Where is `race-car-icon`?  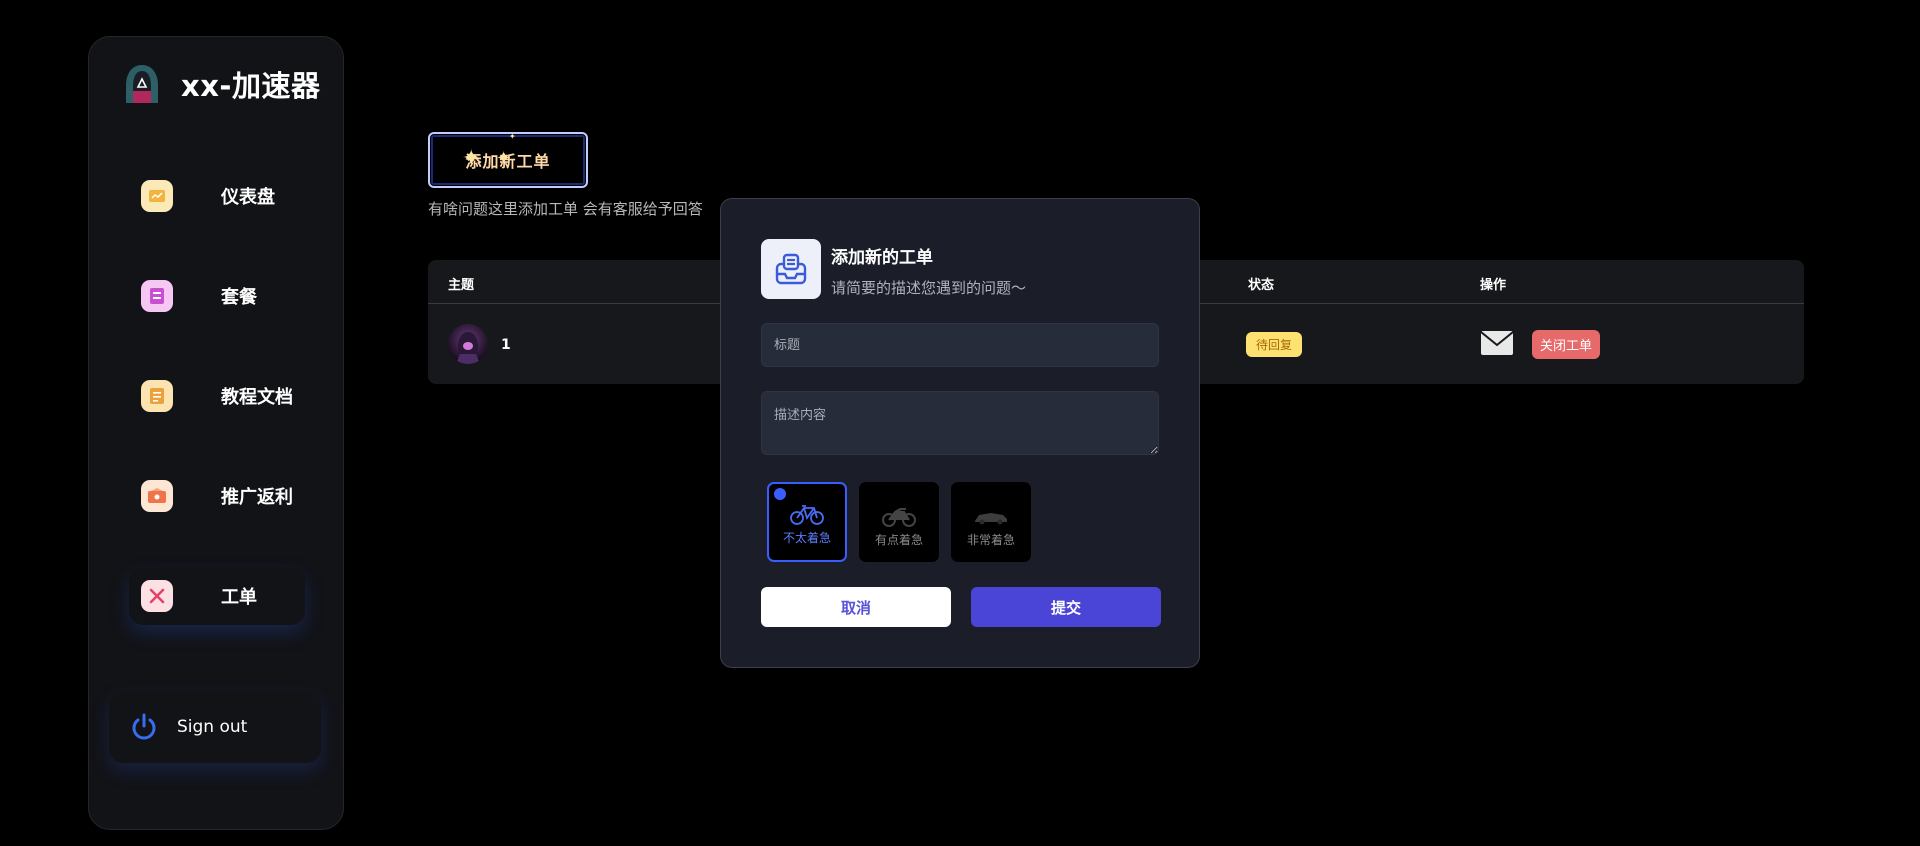
race-car-icon is located at coordinates (991, 519).